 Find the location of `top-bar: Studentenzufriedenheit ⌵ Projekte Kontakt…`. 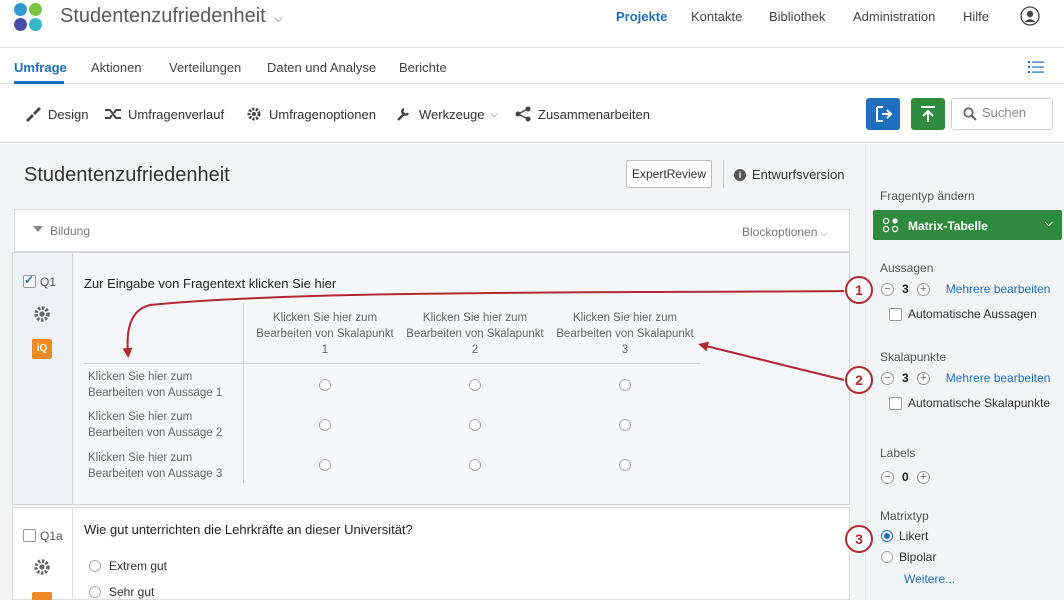

top-bar: Studentenzufriedenheit ⌵ Projekte Kontakt… is located at coordinates (532, 24).